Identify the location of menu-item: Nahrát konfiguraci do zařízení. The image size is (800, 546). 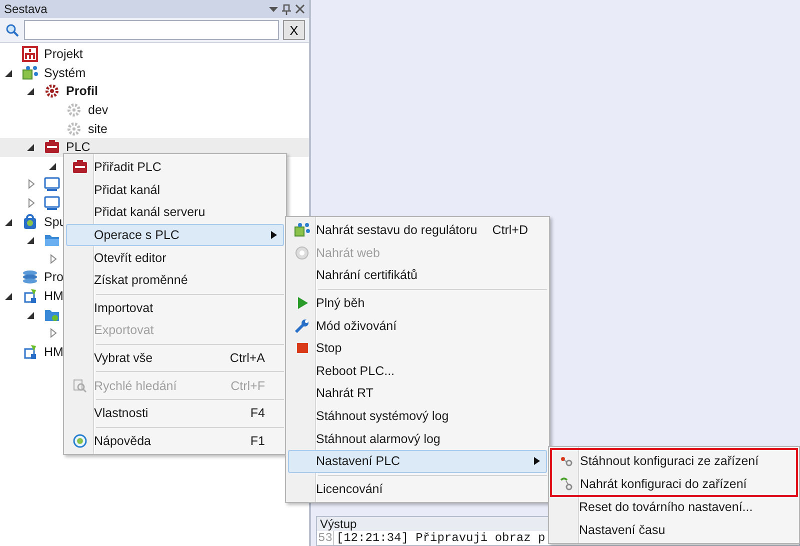
(674, 484).